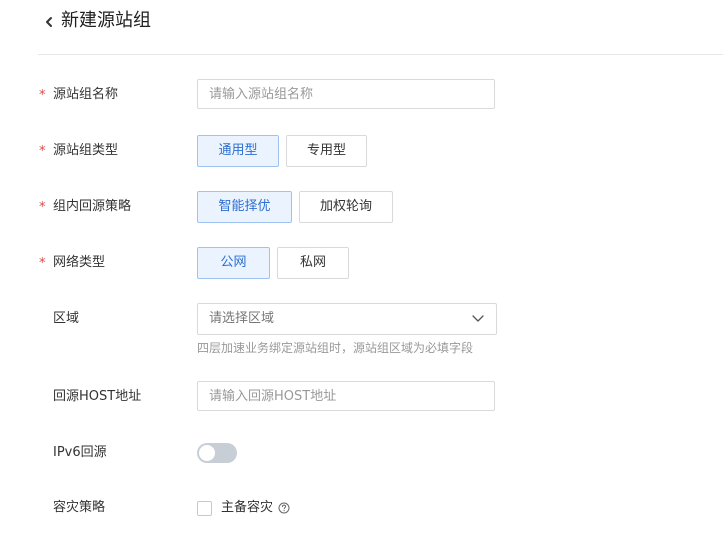  Describe the element at coordinates (335, 348) in the screenshot. I see `region-hint: 四层加速业务绑定源站组时，源站组区域为必填字段` at that location.